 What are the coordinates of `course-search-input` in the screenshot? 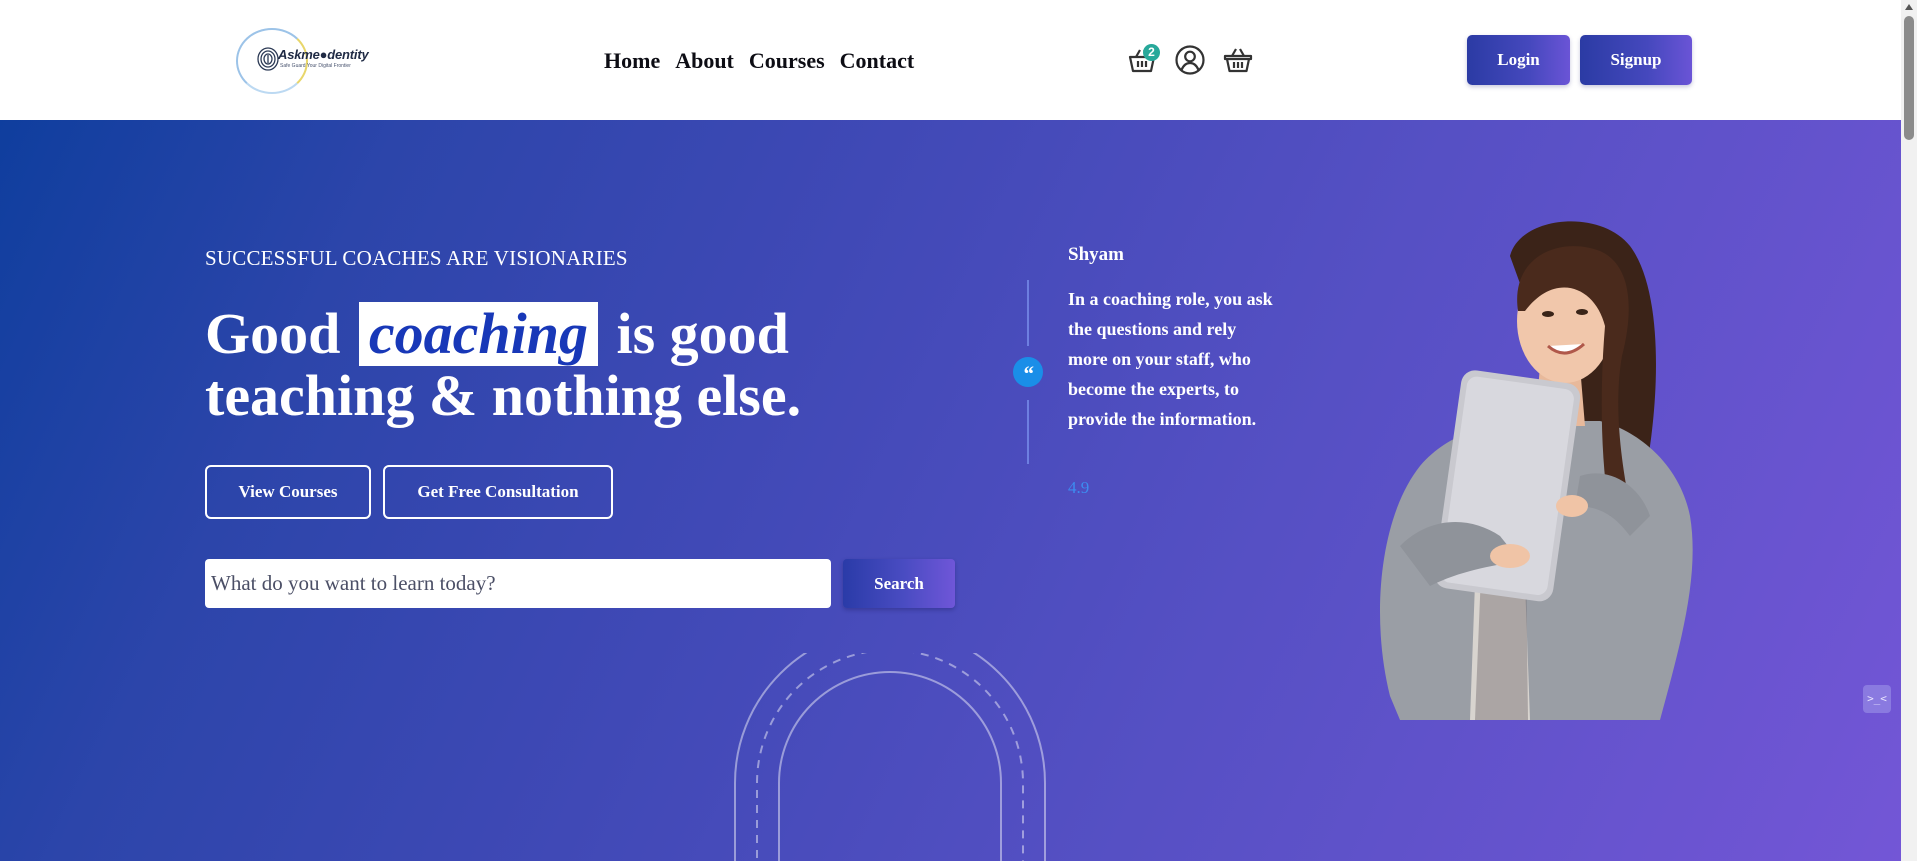 It's located at (518, 583).